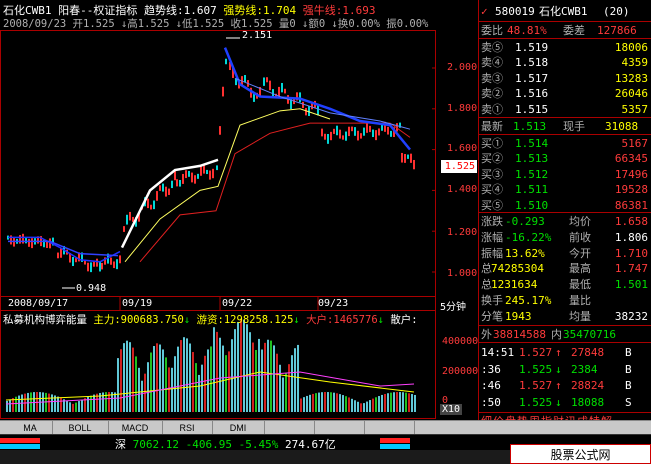 The height and width of the screenshot is (464, 651). Describe the element at coordinates (498, 352) in the screenshot. I see `tick-time: 14:51` at that location.